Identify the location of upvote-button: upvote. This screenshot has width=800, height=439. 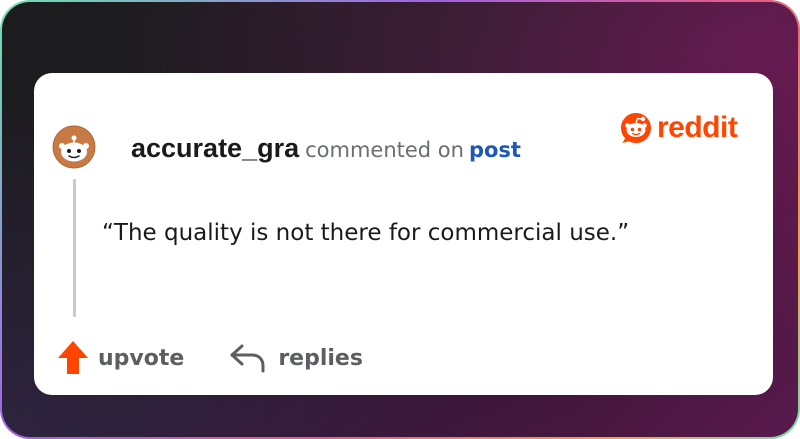
(120, 358).